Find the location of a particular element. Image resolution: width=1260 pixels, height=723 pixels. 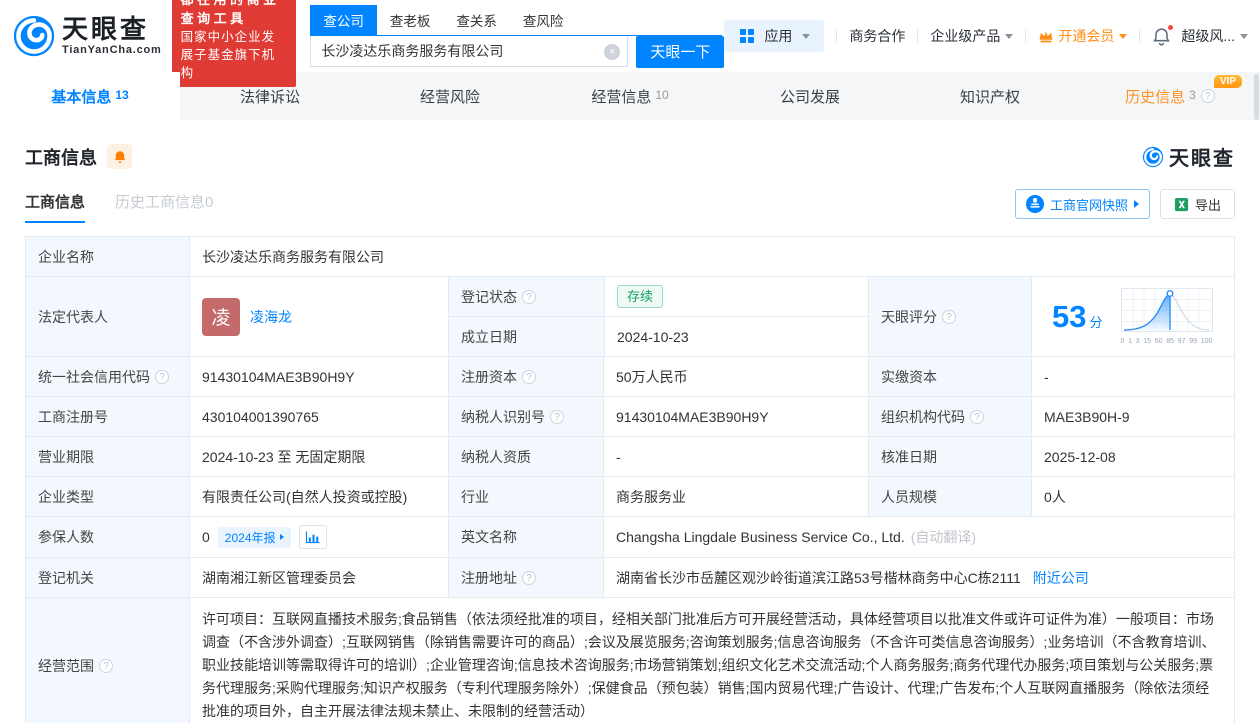

legal-rep-link: 凌海龙 is located at coordinates (271, 317).